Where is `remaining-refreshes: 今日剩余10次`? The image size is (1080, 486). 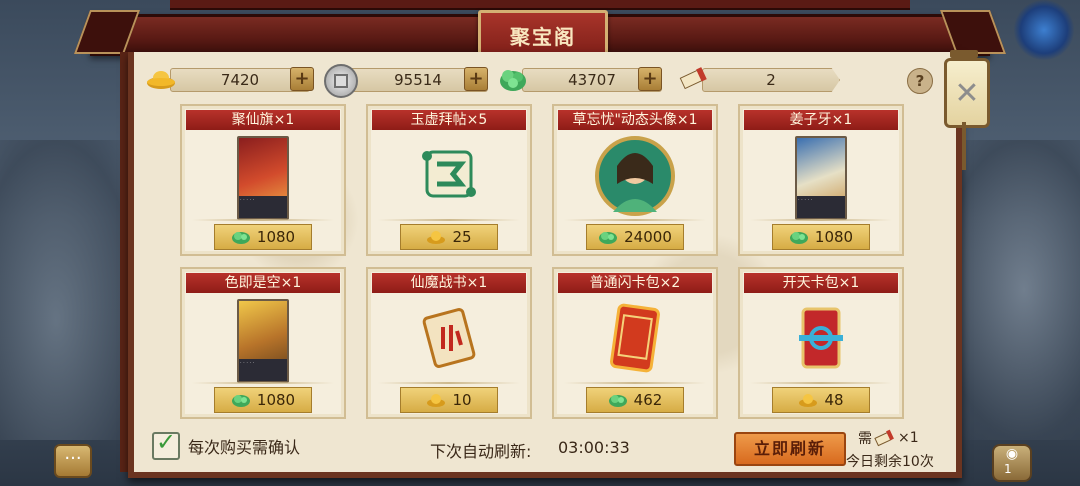
remaining-refreshes: 今日剩余10次 is located at coordinates (890, 462).